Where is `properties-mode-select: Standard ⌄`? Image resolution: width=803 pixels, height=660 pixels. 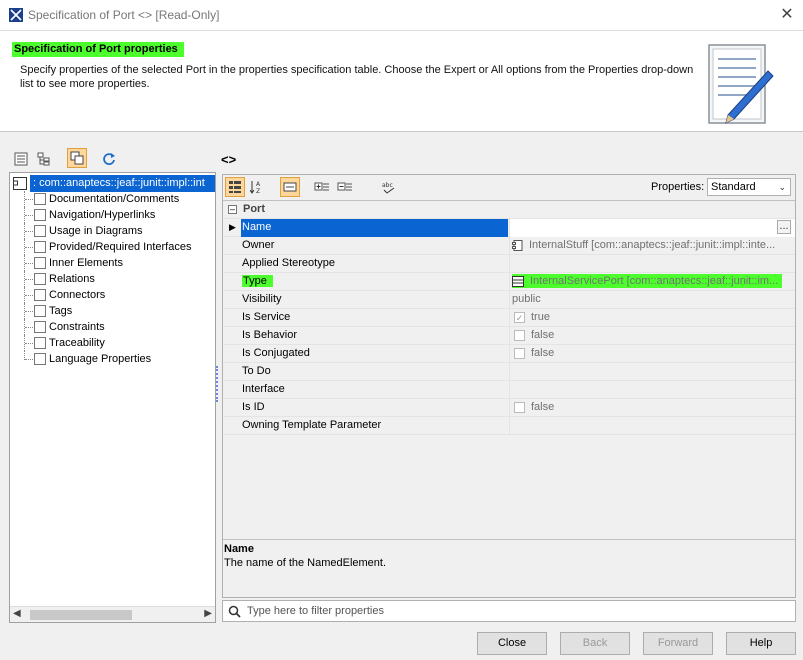 properties-mode-select: Standard ⌄ is located at coordinates (749, 187).